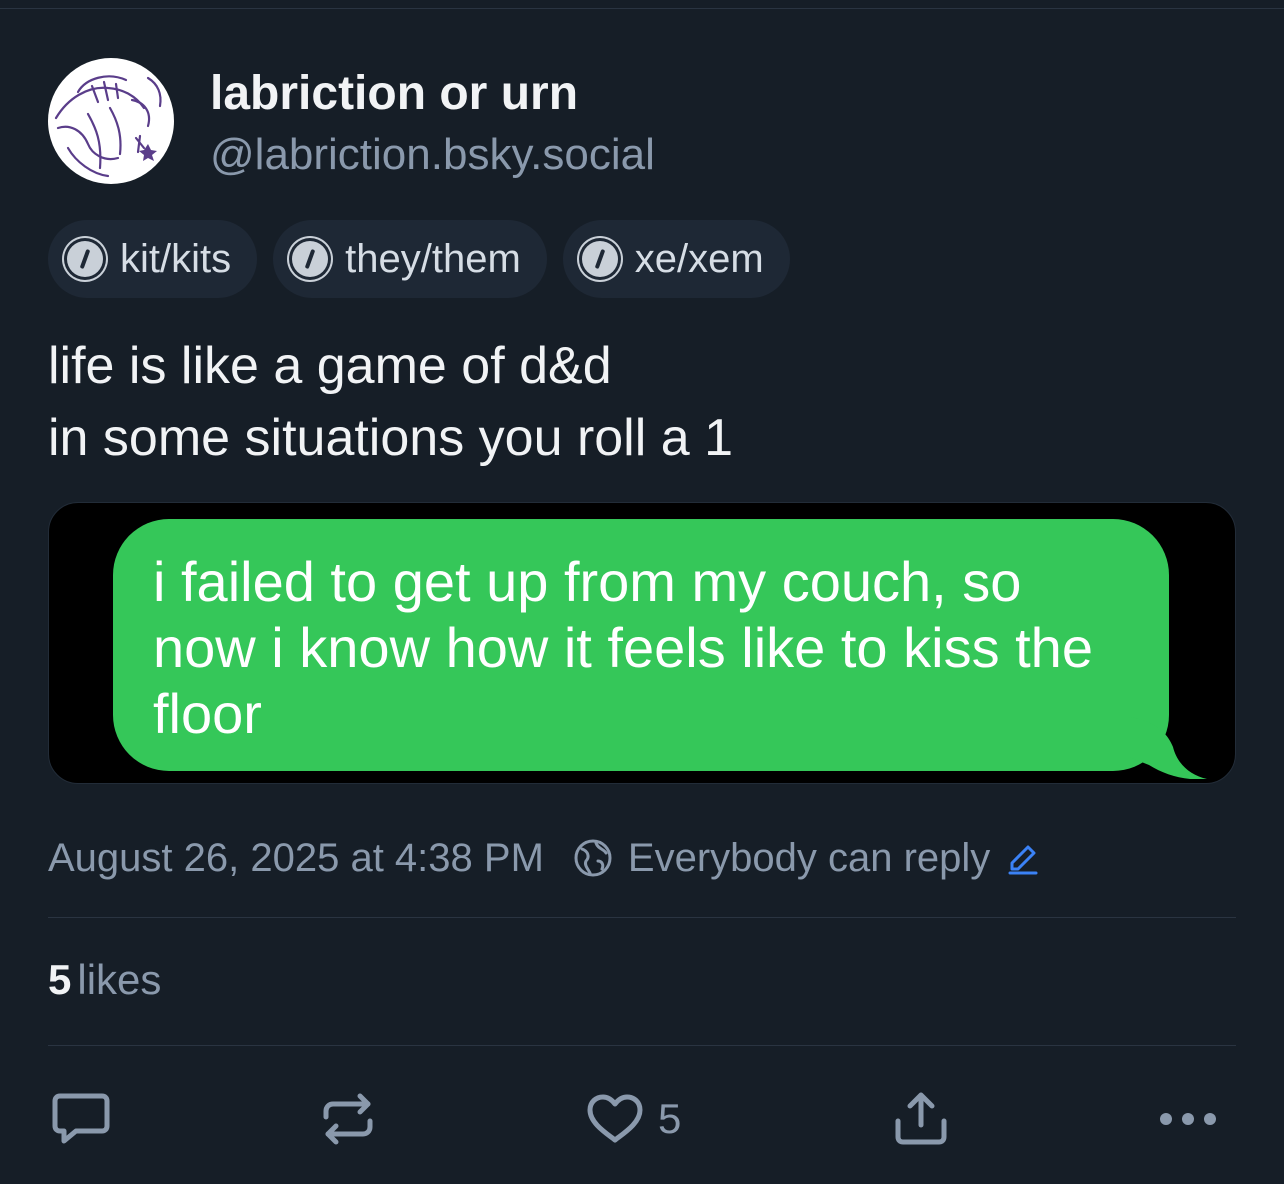 The height and width of the screenshot is (1184, 1284). What do you see at coordinates (394, 93) in the screenshot?
I see `author-display-name: labriction or urn` at bounding box center [394, 93].